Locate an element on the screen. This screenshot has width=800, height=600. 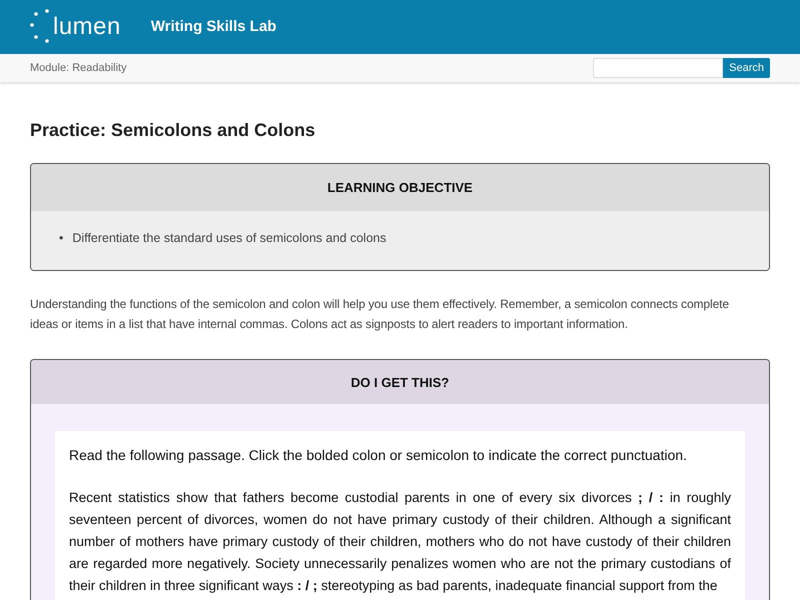
instruction-text: Read the following passage. Click the bolded colon or semicolon to indicate the correct punctuation. is located at coordinates (378, 455).